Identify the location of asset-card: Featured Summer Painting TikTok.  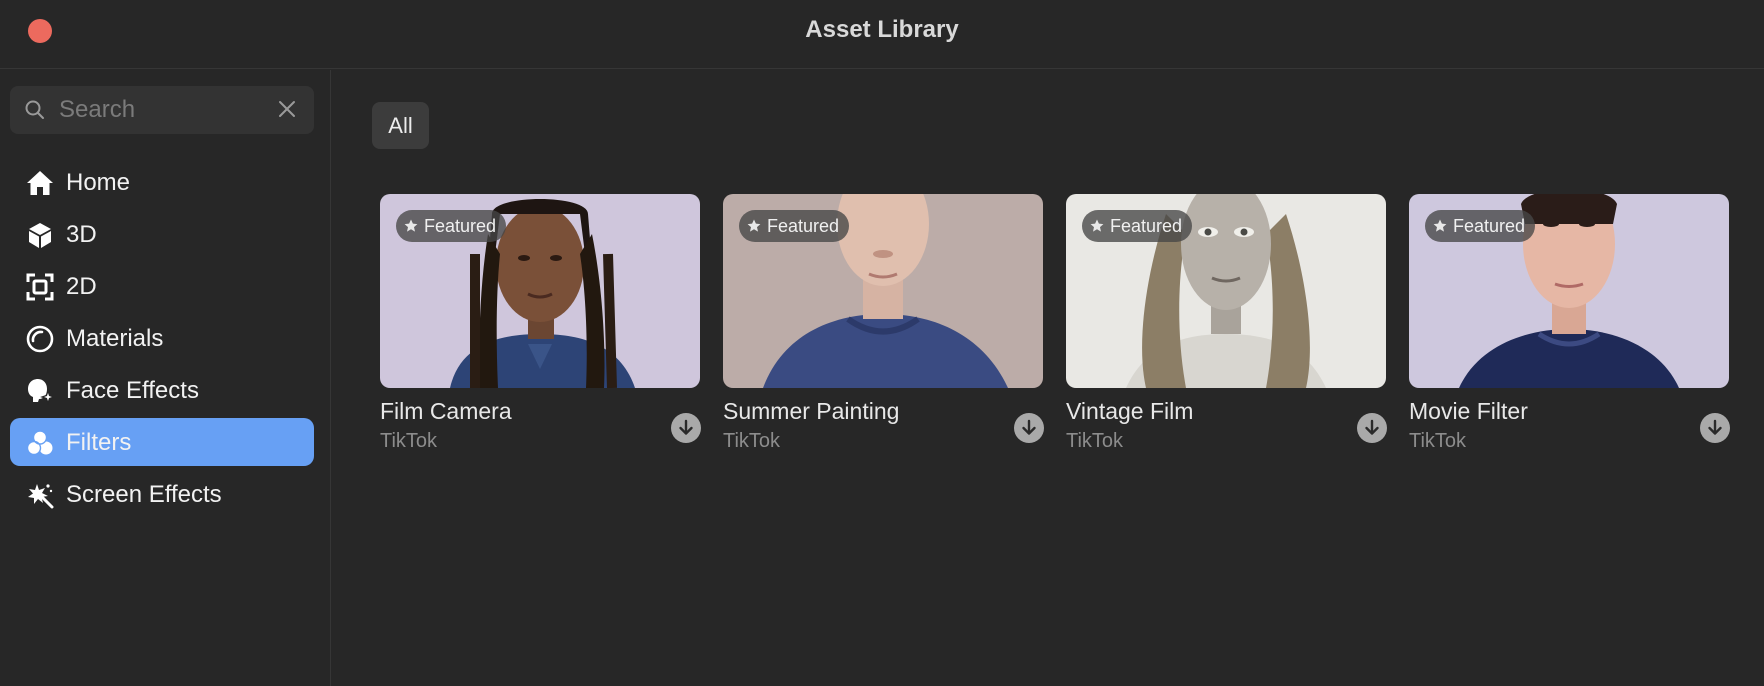
(883, 329).